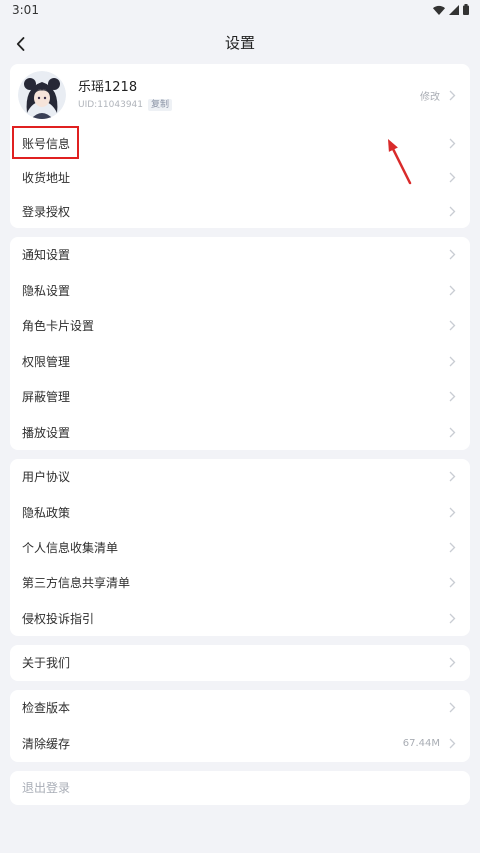 The height and width of the screenshot is (853, 480). Describe the element at coordinates (240, 177) in the screenshot. I see `settings-item-shipping-address: 收货地址` at that location.